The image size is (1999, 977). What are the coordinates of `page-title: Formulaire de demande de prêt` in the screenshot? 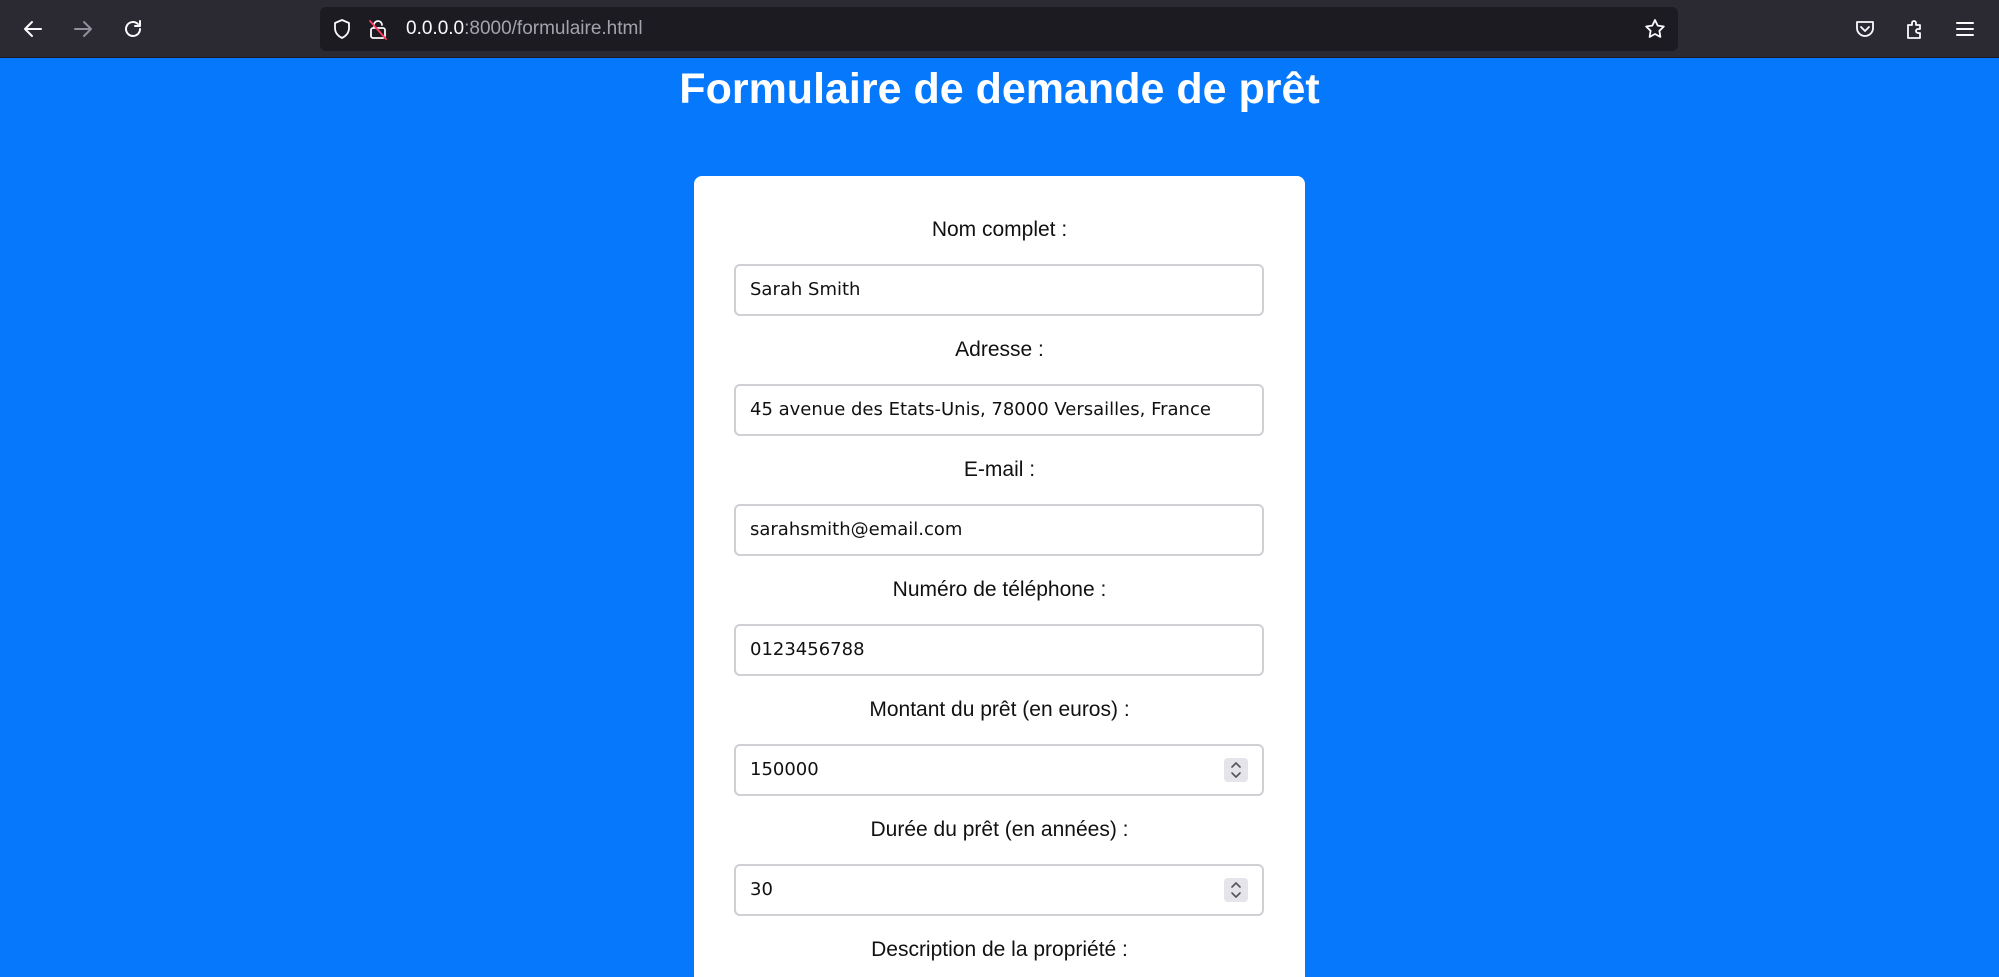 It's located at (999, 89).